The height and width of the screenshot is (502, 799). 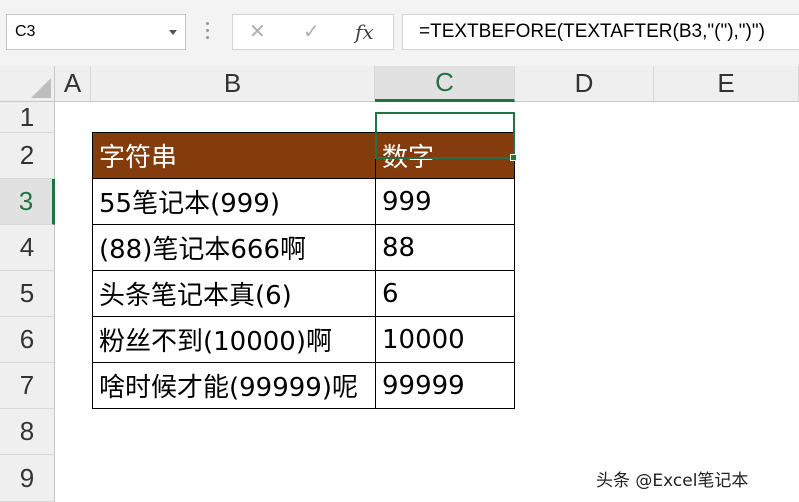 What do you see at coordinates (234, 155) in the screenshot?
I see `table-header-string: 字符串` at bounding box center [234, 155].